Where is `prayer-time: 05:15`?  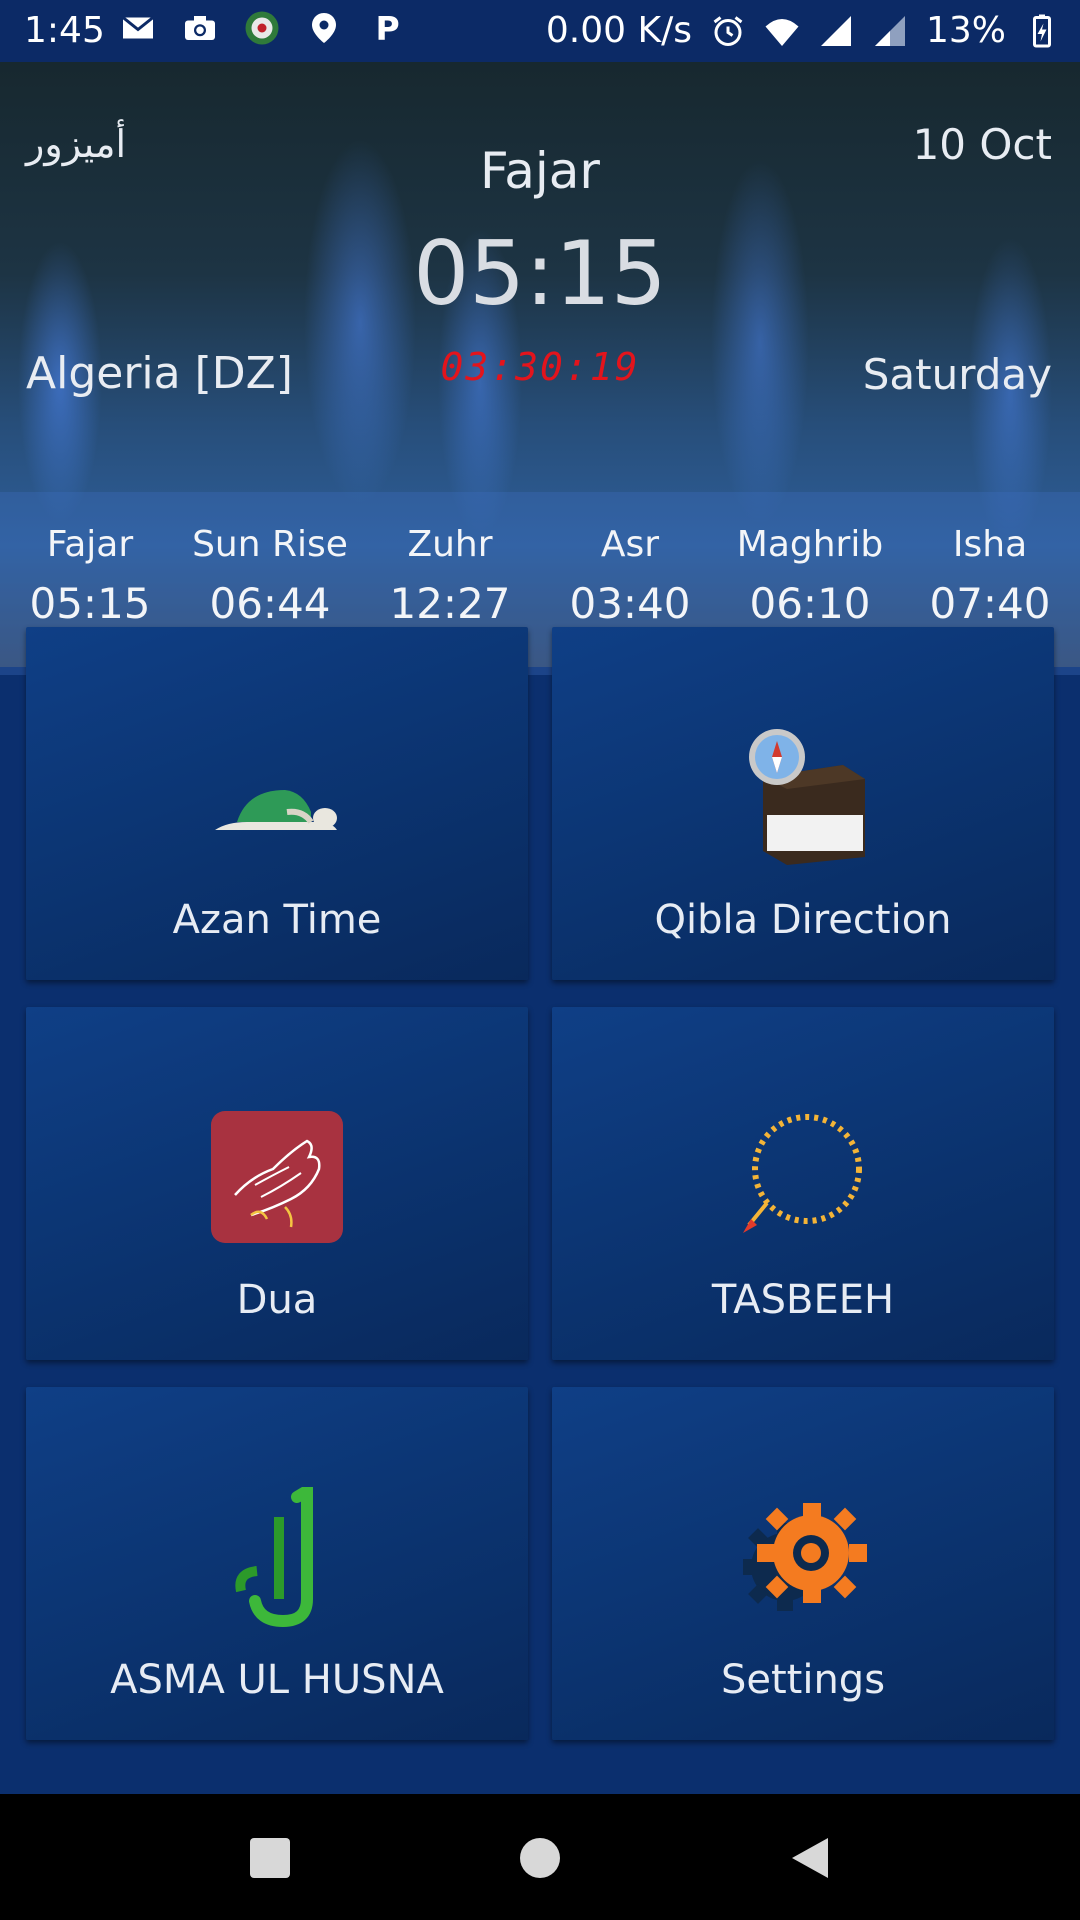 prayer-time: 05:15 is located at coordinates (90, 603).